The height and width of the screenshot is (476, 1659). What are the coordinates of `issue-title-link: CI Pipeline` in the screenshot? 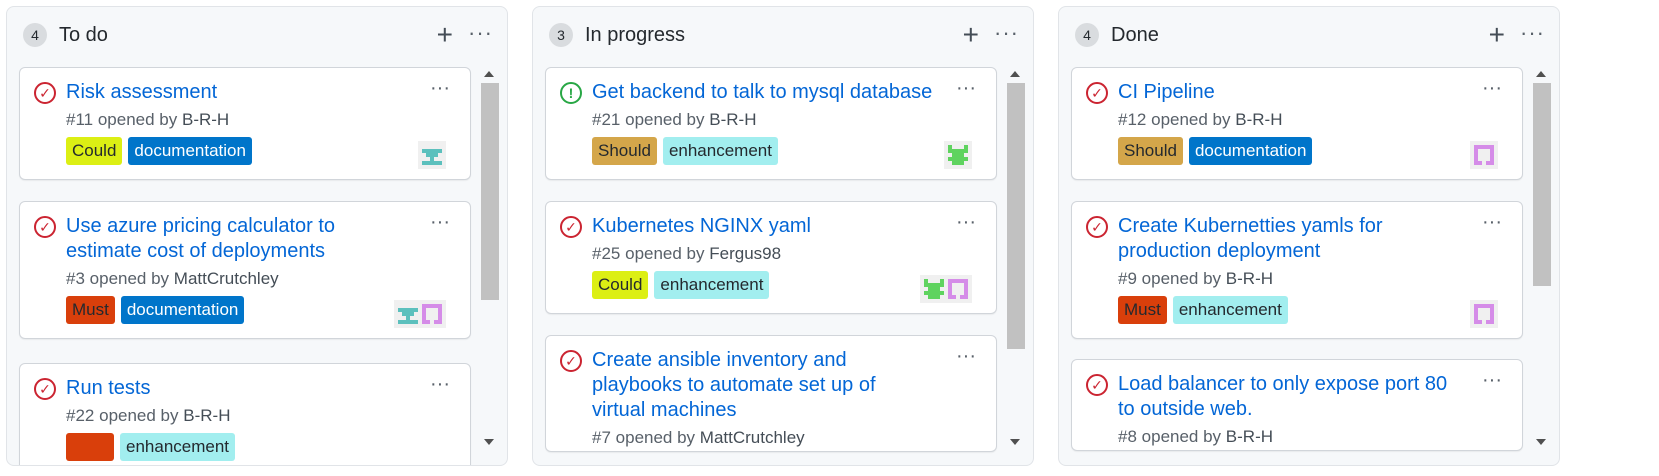 It's located at (1298, 92).